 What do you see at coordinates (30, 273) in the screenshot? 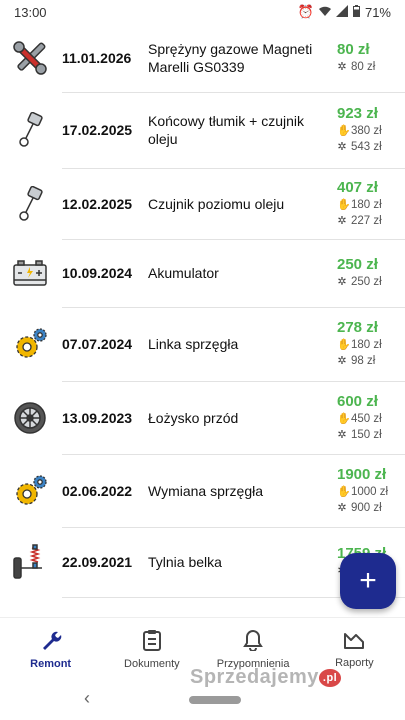
I see `battery-icon` at bounding box center [30, 273].